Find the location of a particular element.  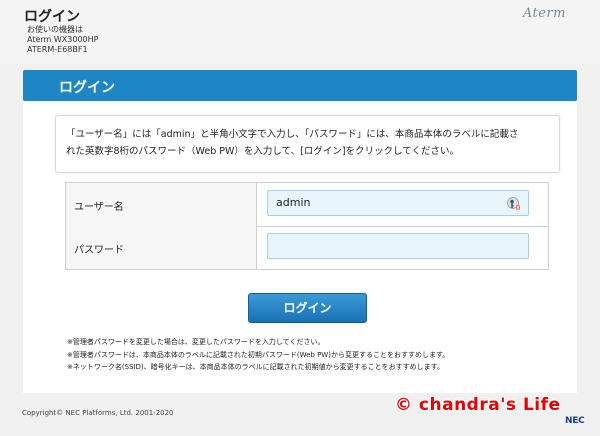

copyright: Copyright© NEC Platforms, Ltd. 2001-2020 is located at coordinates (98, 413).